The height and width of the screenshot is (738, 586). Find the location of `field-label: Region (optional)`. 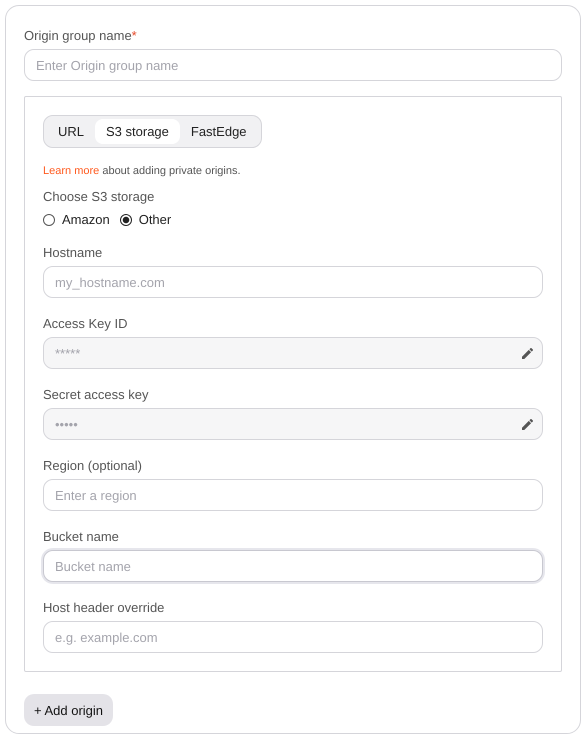

field-label: Region (optional) is located at coordinates (93, 465).